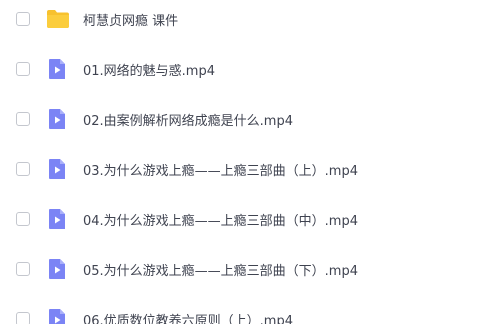  I want to click on file-row-video: 05.为什么游戏上瘾——上瘾三部曲（下）.mp4, so click(244, 269).